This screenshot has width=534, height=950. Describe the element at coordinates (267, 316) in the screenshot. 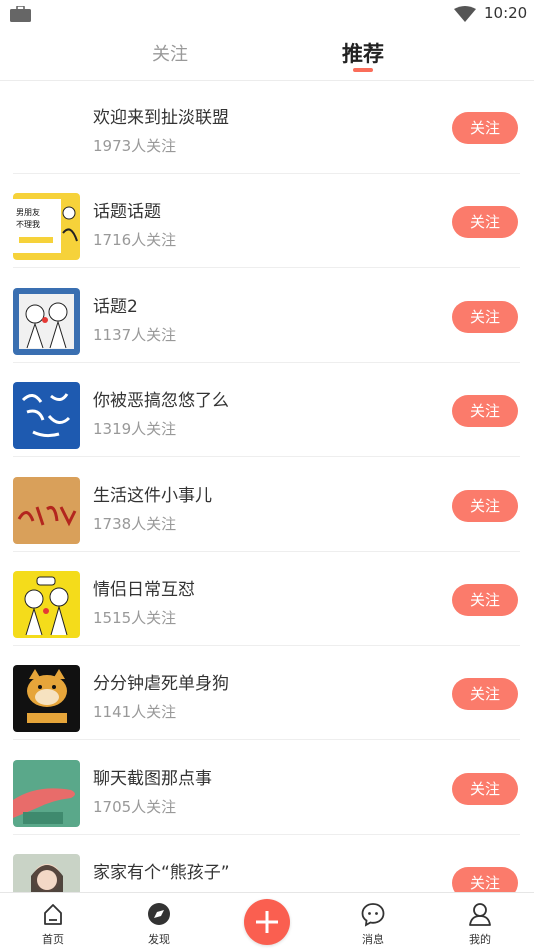

I see `topic-item: 话题2 1137人关注 关注` at that location.